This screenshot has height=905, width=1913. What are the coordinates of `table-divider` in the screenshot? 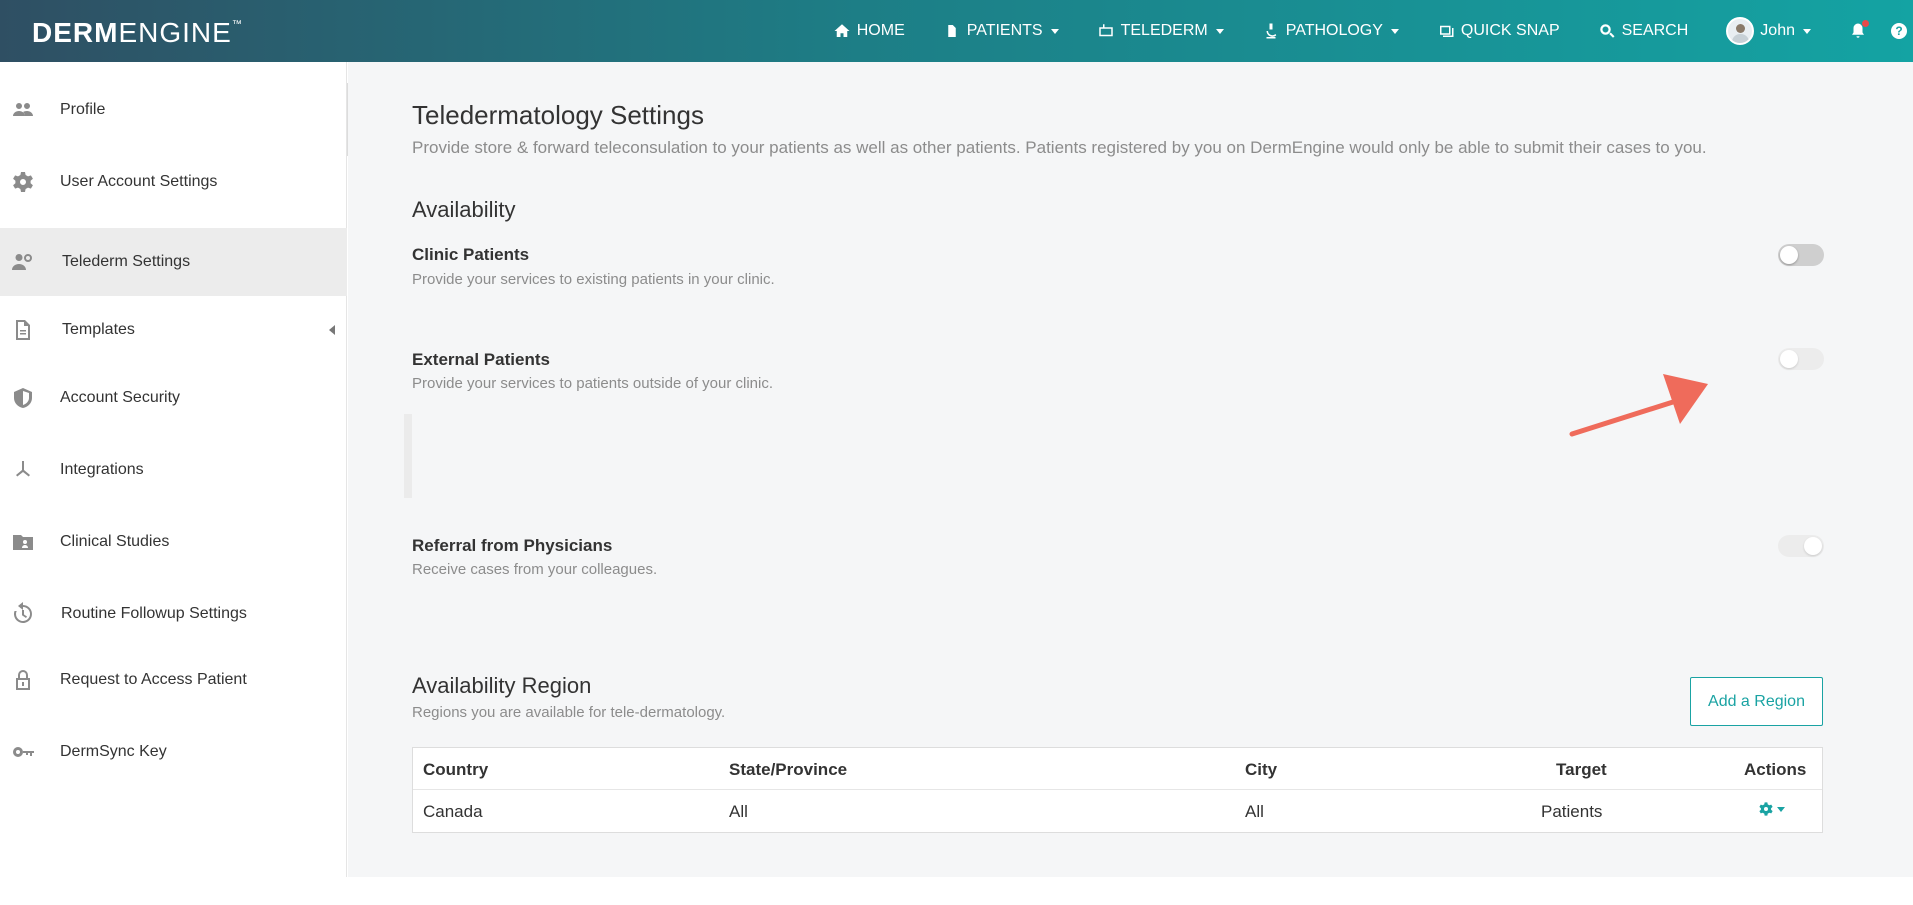 It's located at (1117, 789).